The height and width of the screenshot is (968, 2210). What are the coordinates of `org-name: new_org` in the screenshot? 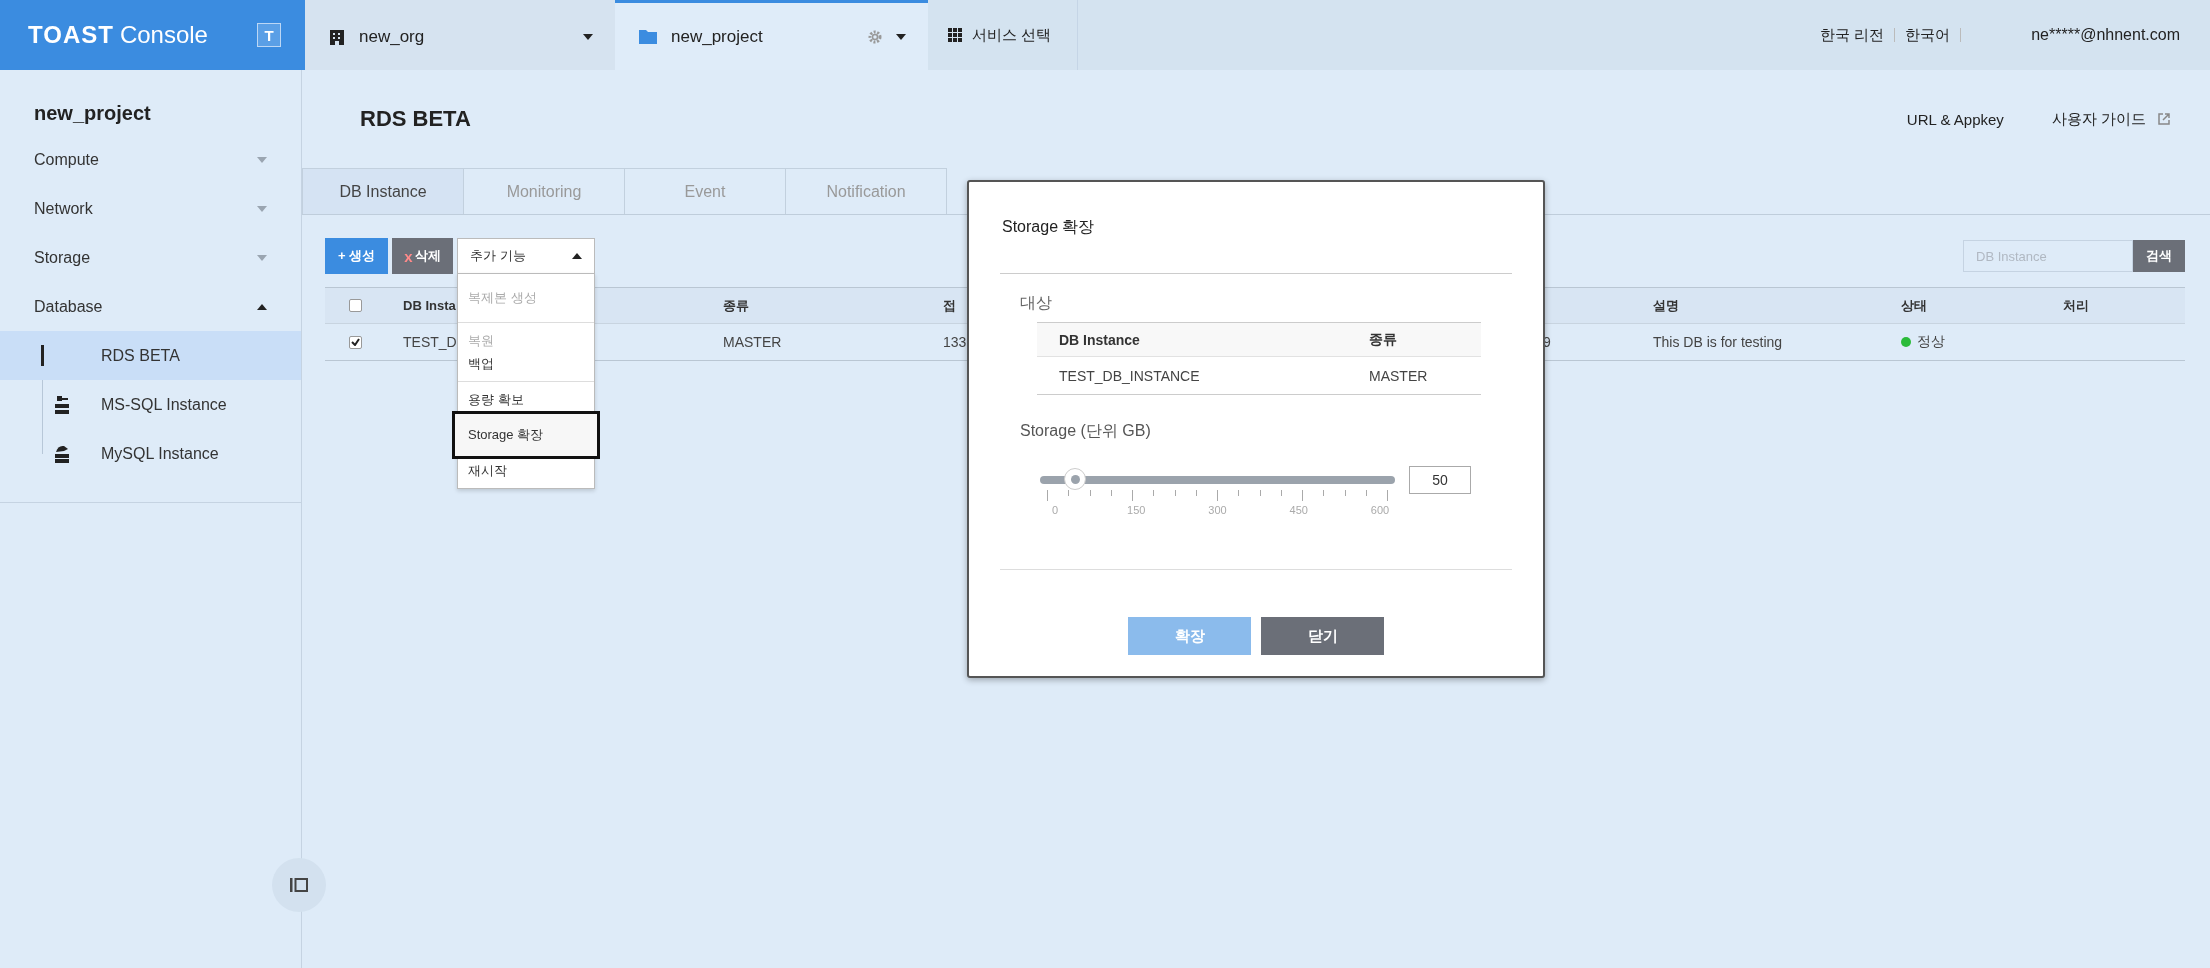 It's located at (392, 36).